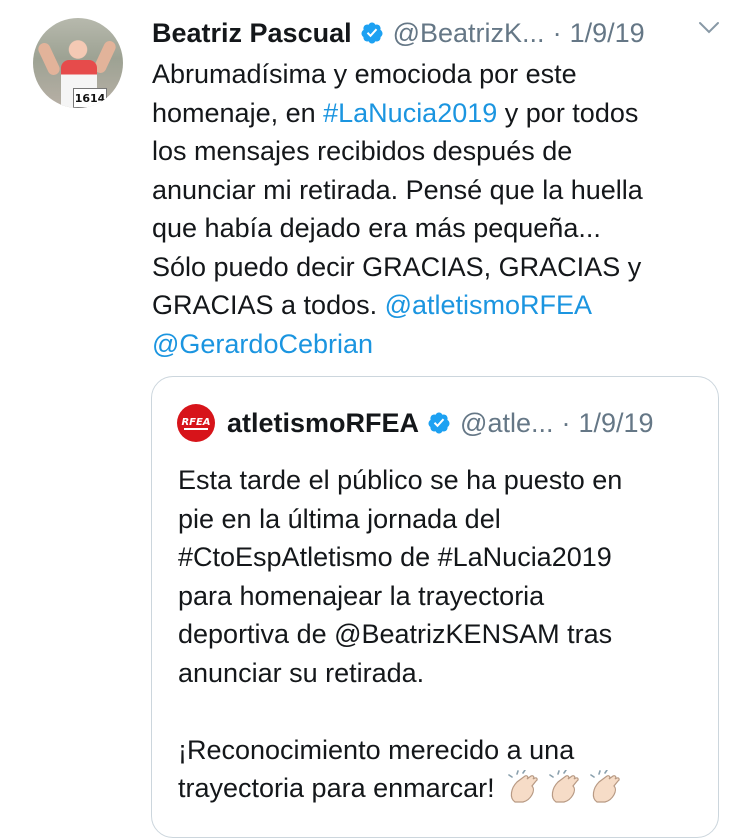 The image size is (750, 838). Describe the element at coordinates (252, 33) in the screenshot. I see `author-name: Beatriz Pascual` at that location.